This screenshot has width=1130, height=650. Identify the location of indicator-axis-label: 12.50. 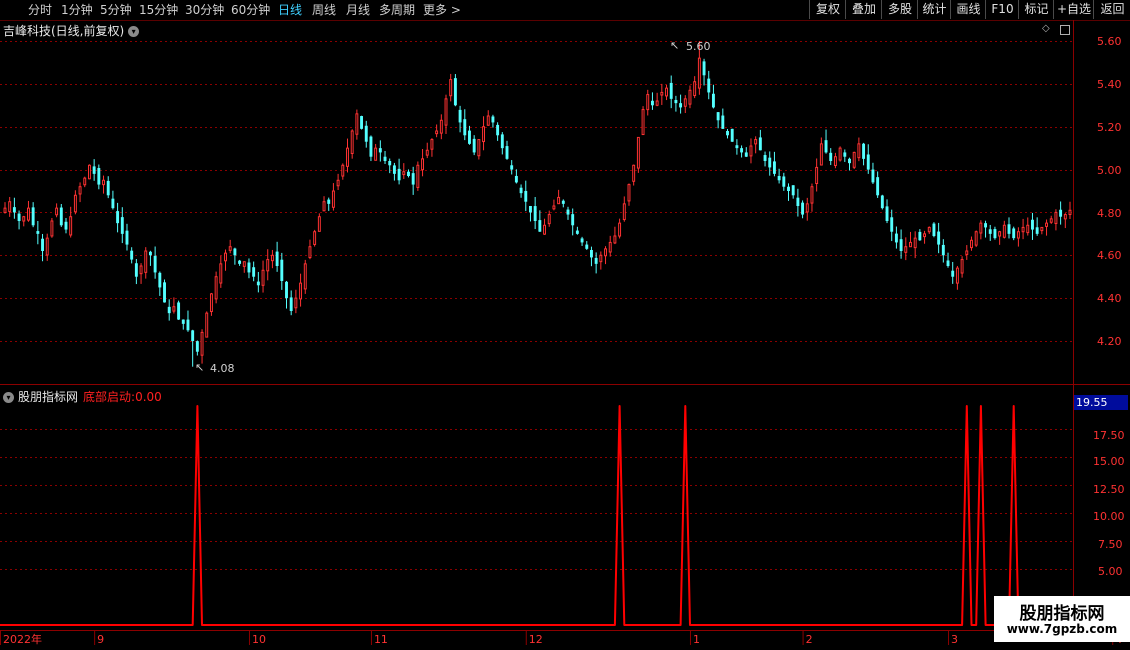
(1109, 489).